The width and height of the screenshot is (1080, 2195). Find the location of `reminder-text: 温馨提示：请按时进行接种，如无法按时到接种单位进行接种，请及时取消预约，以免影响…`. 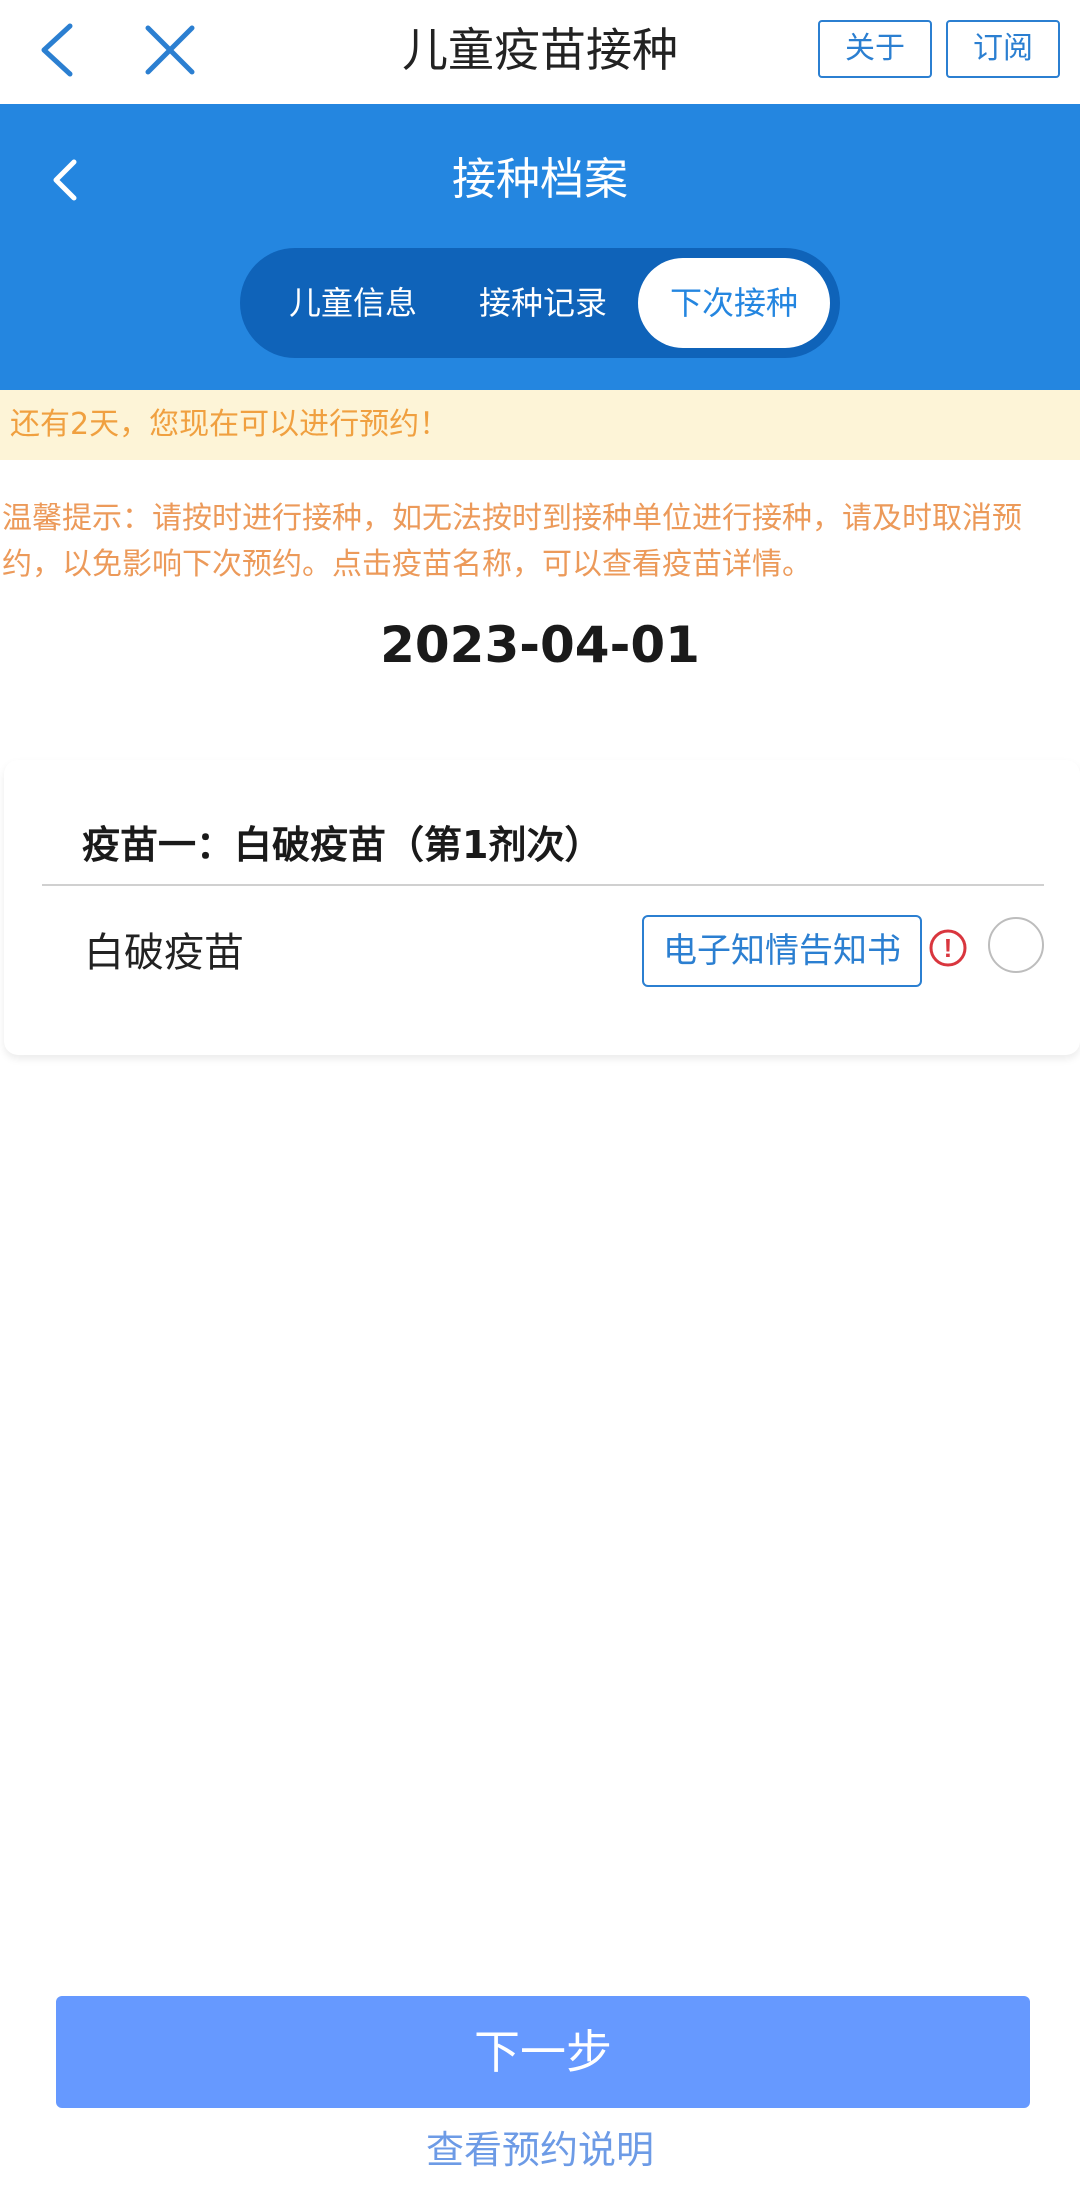

reminder-text: 温馨提示：请按时进行接种，如无法按时到接种单位进行接种，请及时取消预约，以免影响… is located at coordinates (512, 541).